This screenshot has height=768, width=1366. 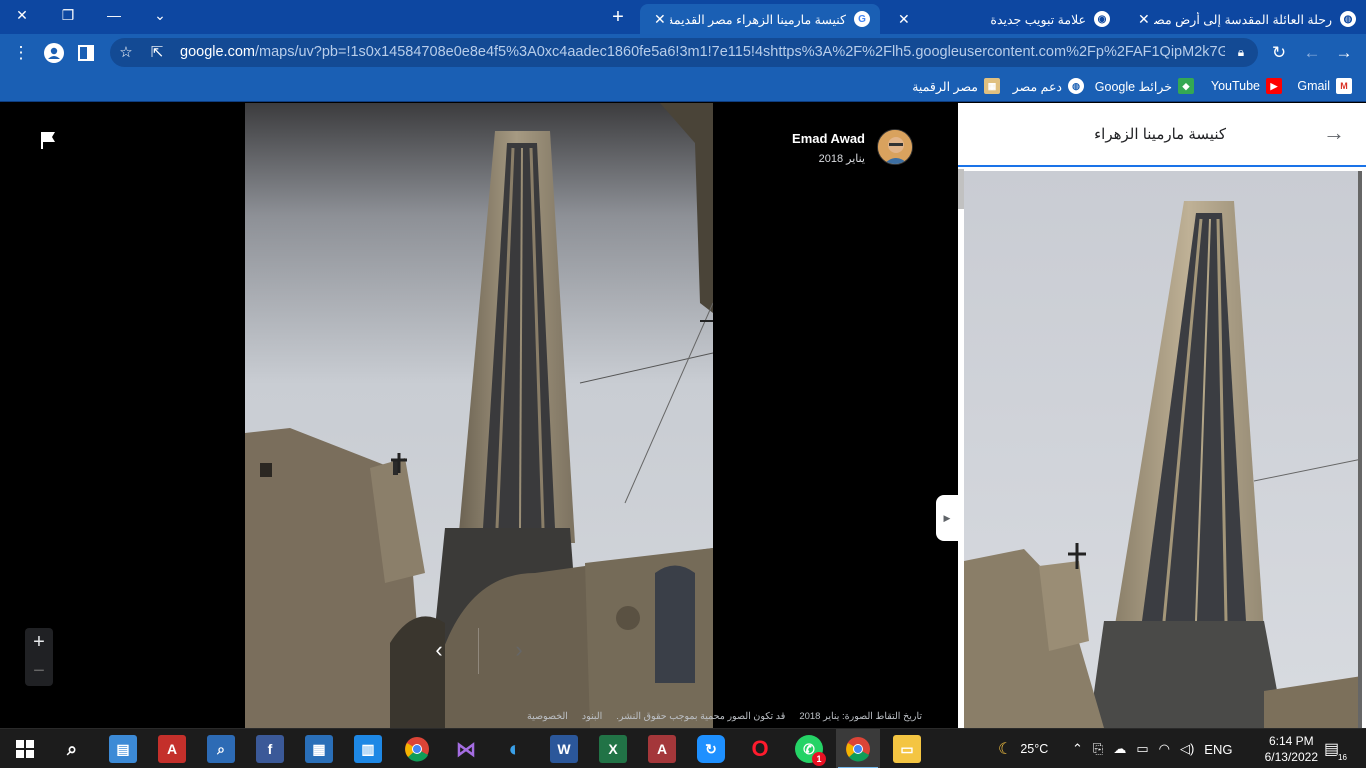 What do you see at coordinates (828, 148) in the screenshot?
I see `photo-author-info: Emad Awad يناير 2018` at bounding box center [828, 148].